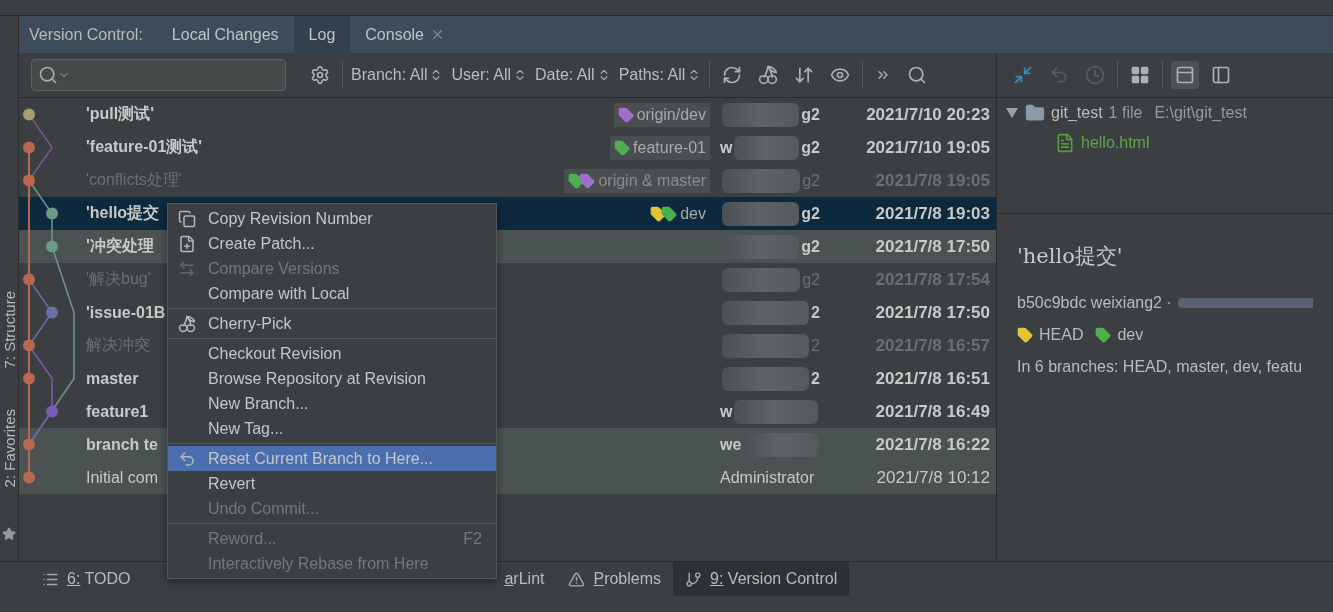 This screenshot has height=612, width=1333. I want to click on author-name: we, so click(731, 444).